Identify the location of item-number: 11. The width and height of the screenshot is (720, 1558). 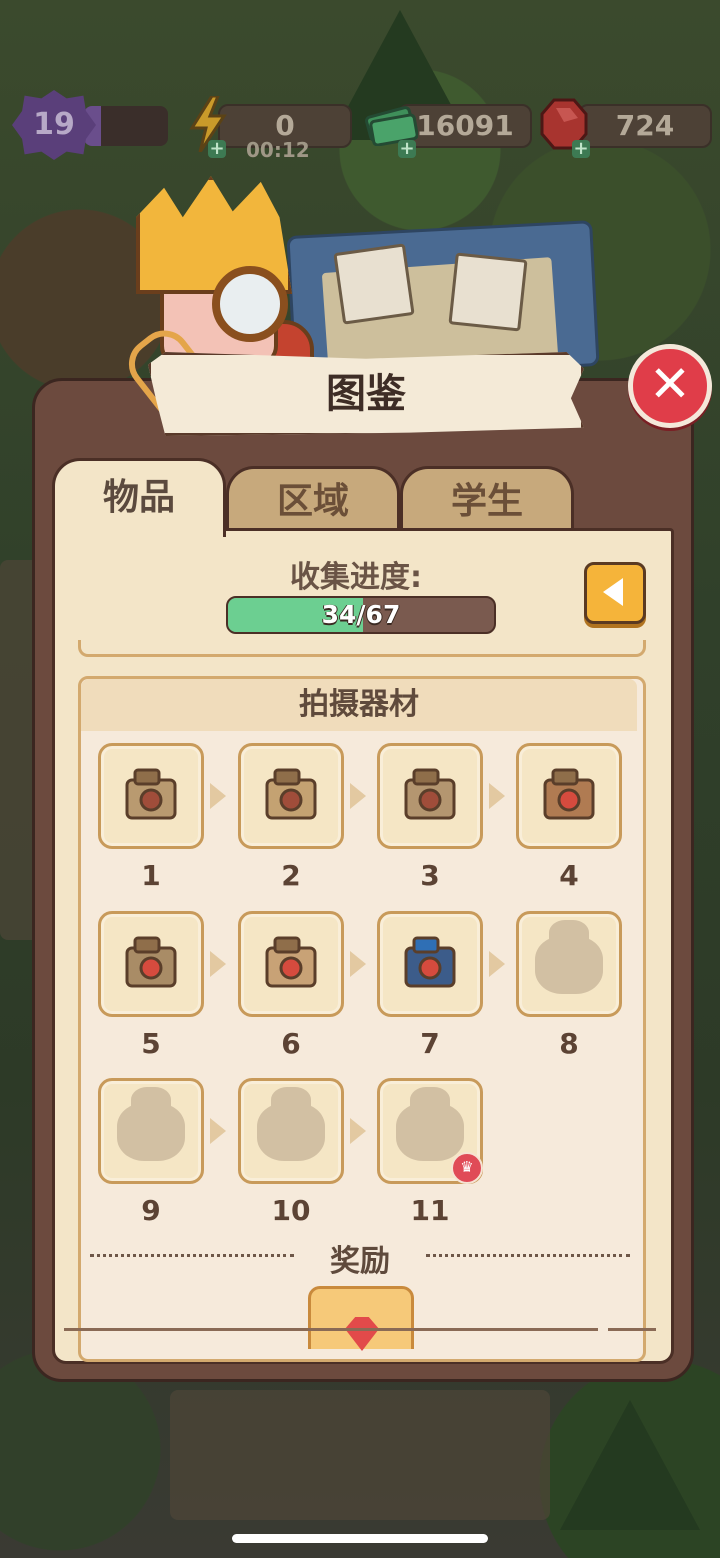
(430, 1210).